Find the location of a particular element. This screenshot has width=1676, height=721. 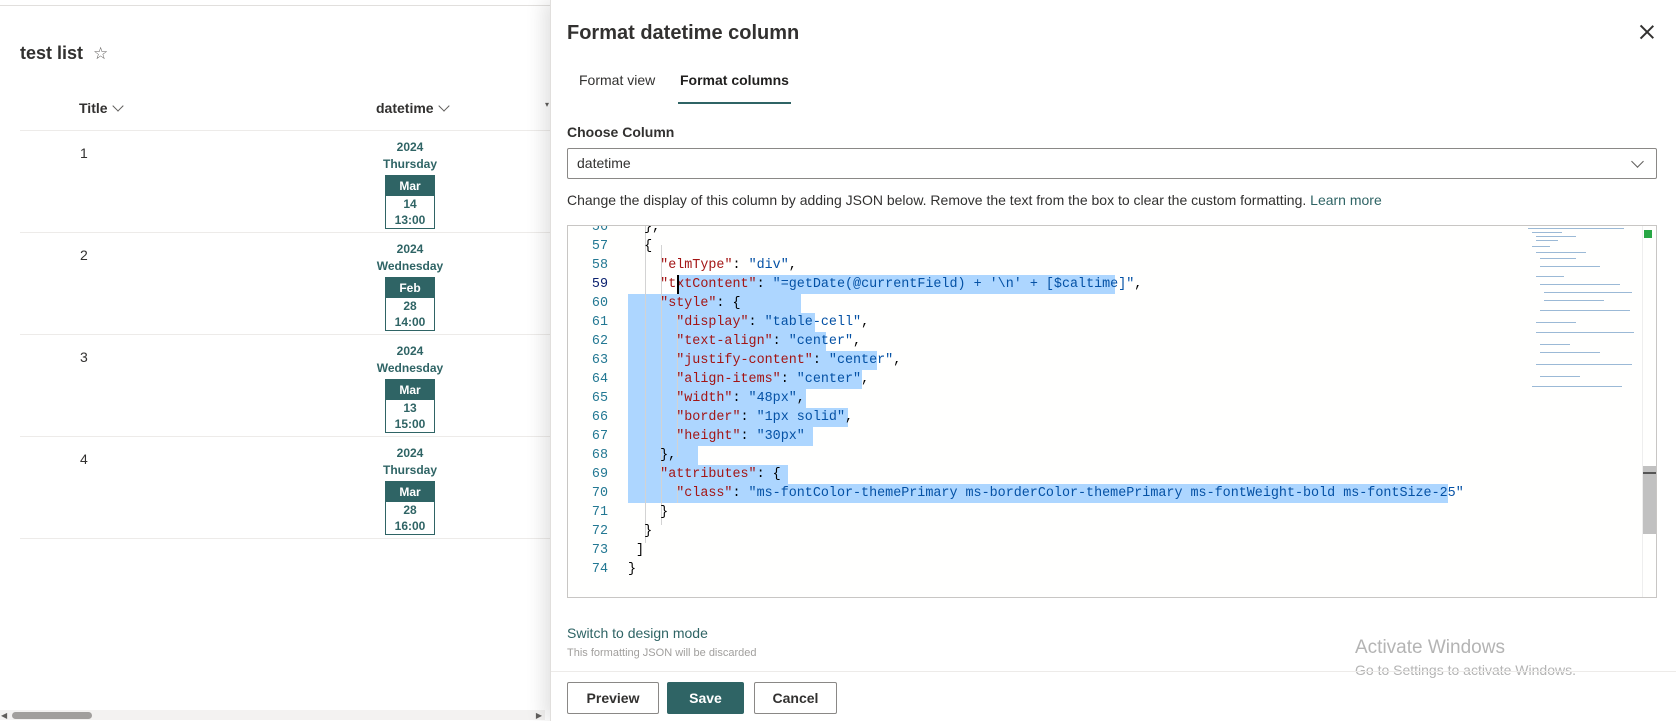

line-number: 68 is located at coordinates (599, 455).